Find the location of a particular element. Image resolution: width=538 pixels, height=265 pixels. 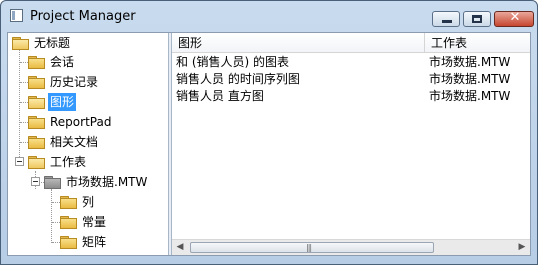

column-header-worksheet: 工作表 is located at coordinates (477, 43).